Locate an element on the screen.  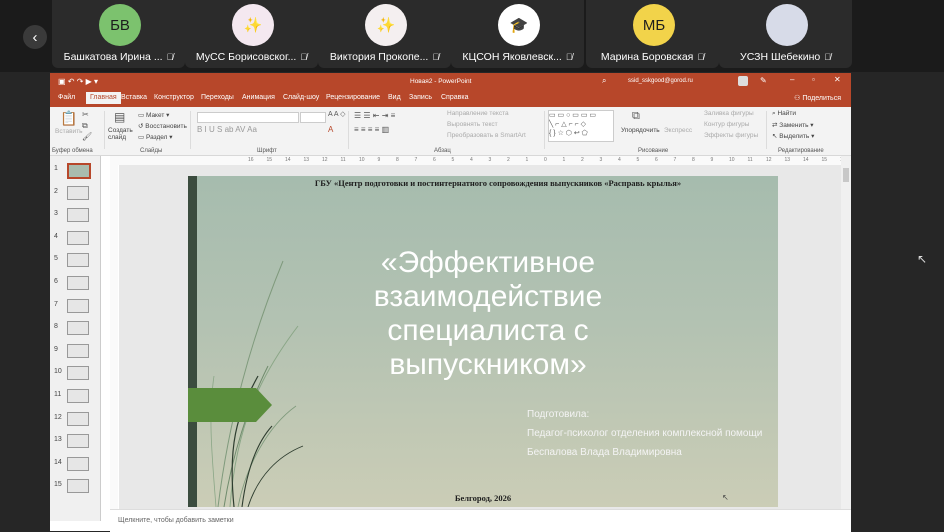
slide-thumbnail: 6 is located at coordinates (75, 283).